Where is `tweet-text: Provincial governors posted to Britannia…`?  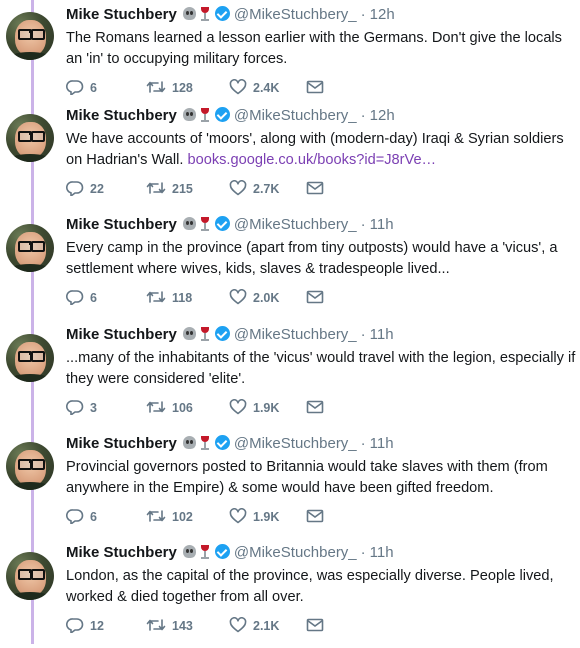 tweet-text: Provincial governors posted to Britannia… is located at coordinates (321, 478).